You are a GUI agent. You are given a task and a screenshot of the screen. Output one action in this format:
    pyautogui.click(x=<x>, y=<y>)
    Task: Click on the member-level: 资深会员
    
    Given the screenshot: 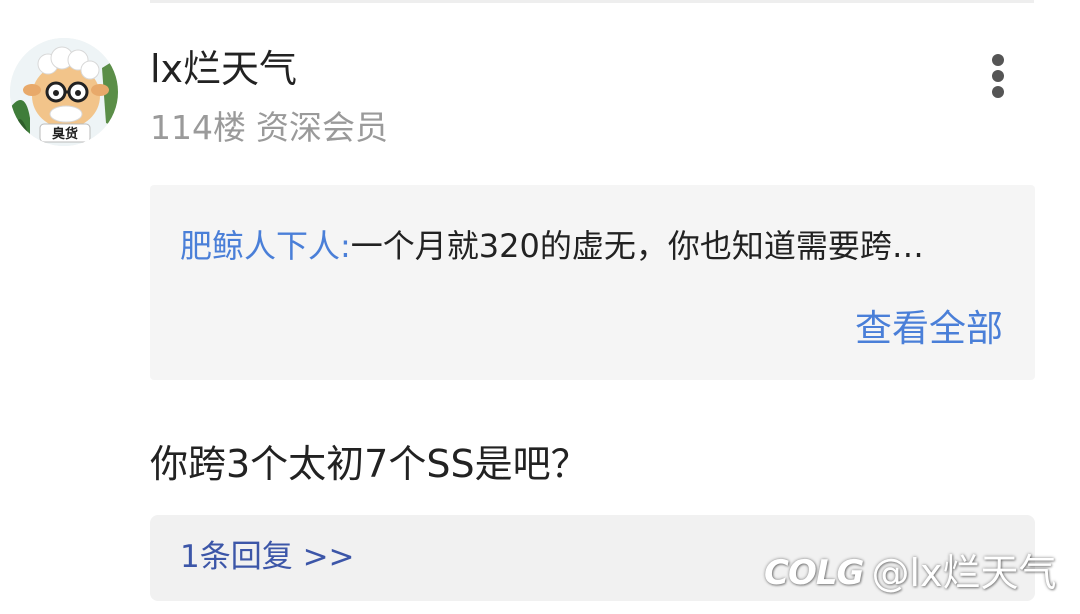 What is the action you would take?
    pyautogui.click(x=322, y=127)
    